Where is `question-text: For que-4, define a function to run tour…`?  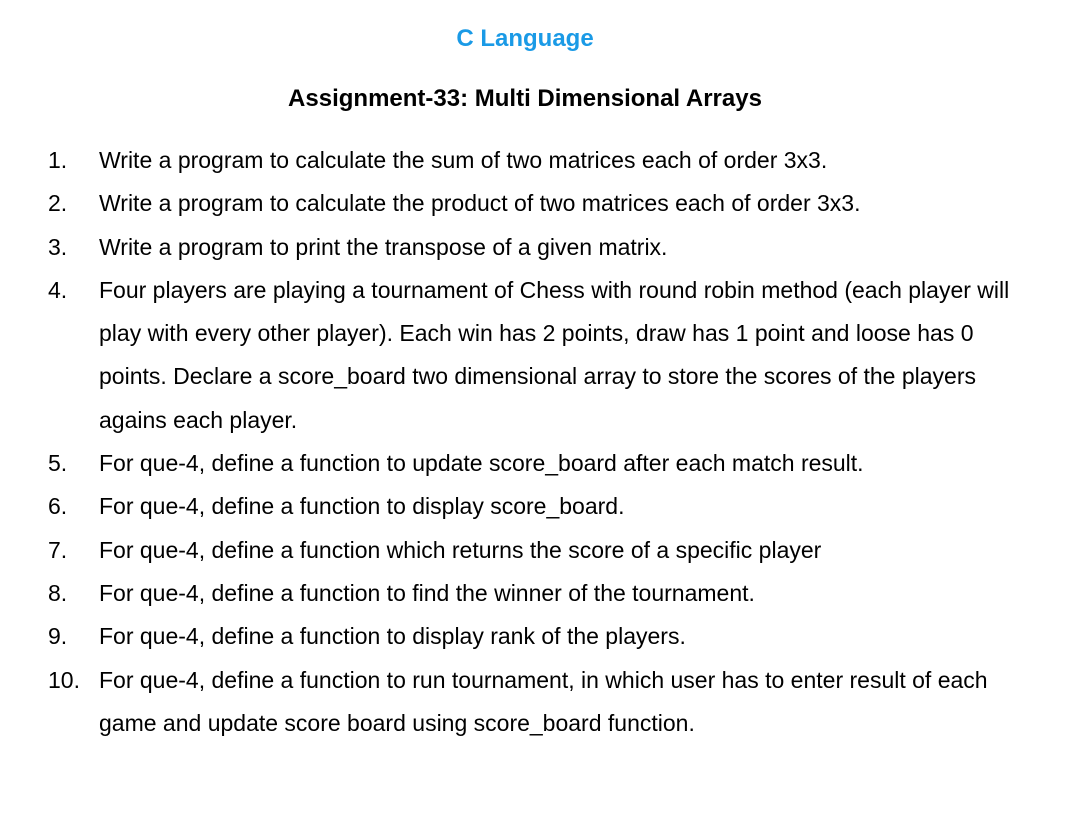
question-text: For que-4, define a function to run tour… is located at coordinates (543, 701).